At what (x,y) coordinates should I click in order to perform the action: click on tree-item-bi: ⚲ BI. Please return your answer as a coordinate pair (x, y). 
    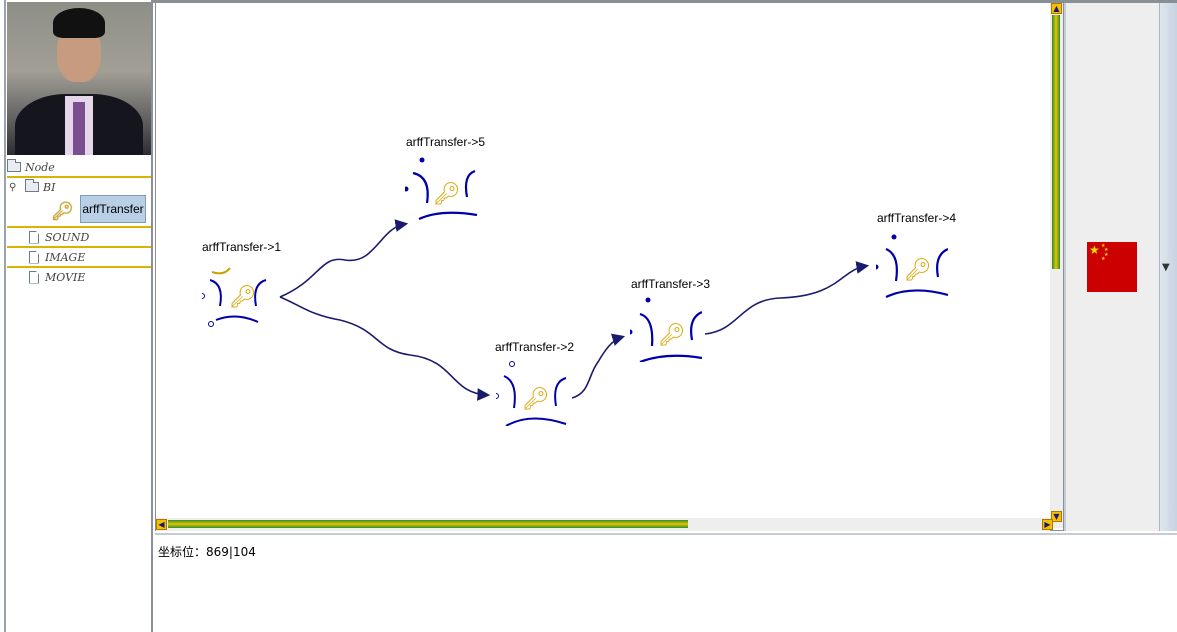
    Looking at the image, I should click on (79, 187).